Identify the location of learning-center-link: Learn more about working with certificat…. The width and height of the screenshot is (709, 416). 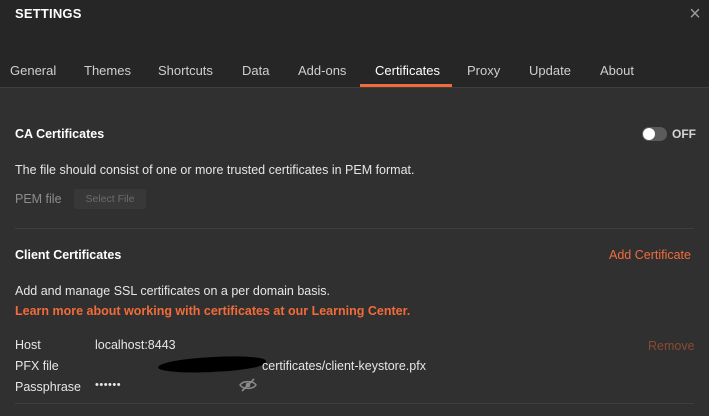
(212, 311).